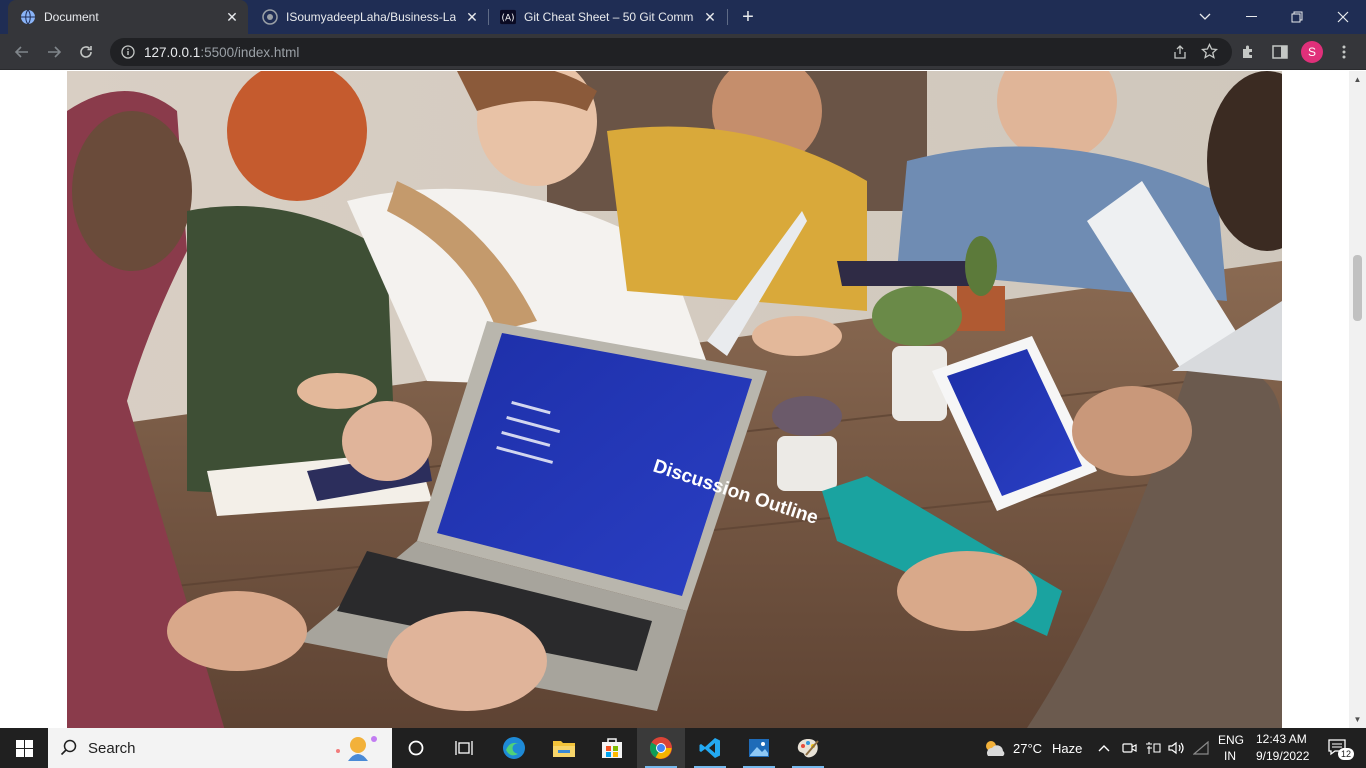 Image resolution: width=1366 pixels, height=768 pixels. What do you see at coordinates (1231, 740) in the screenshot?
I see `language-indicator: ENG` at bounding box center [1231, 740].